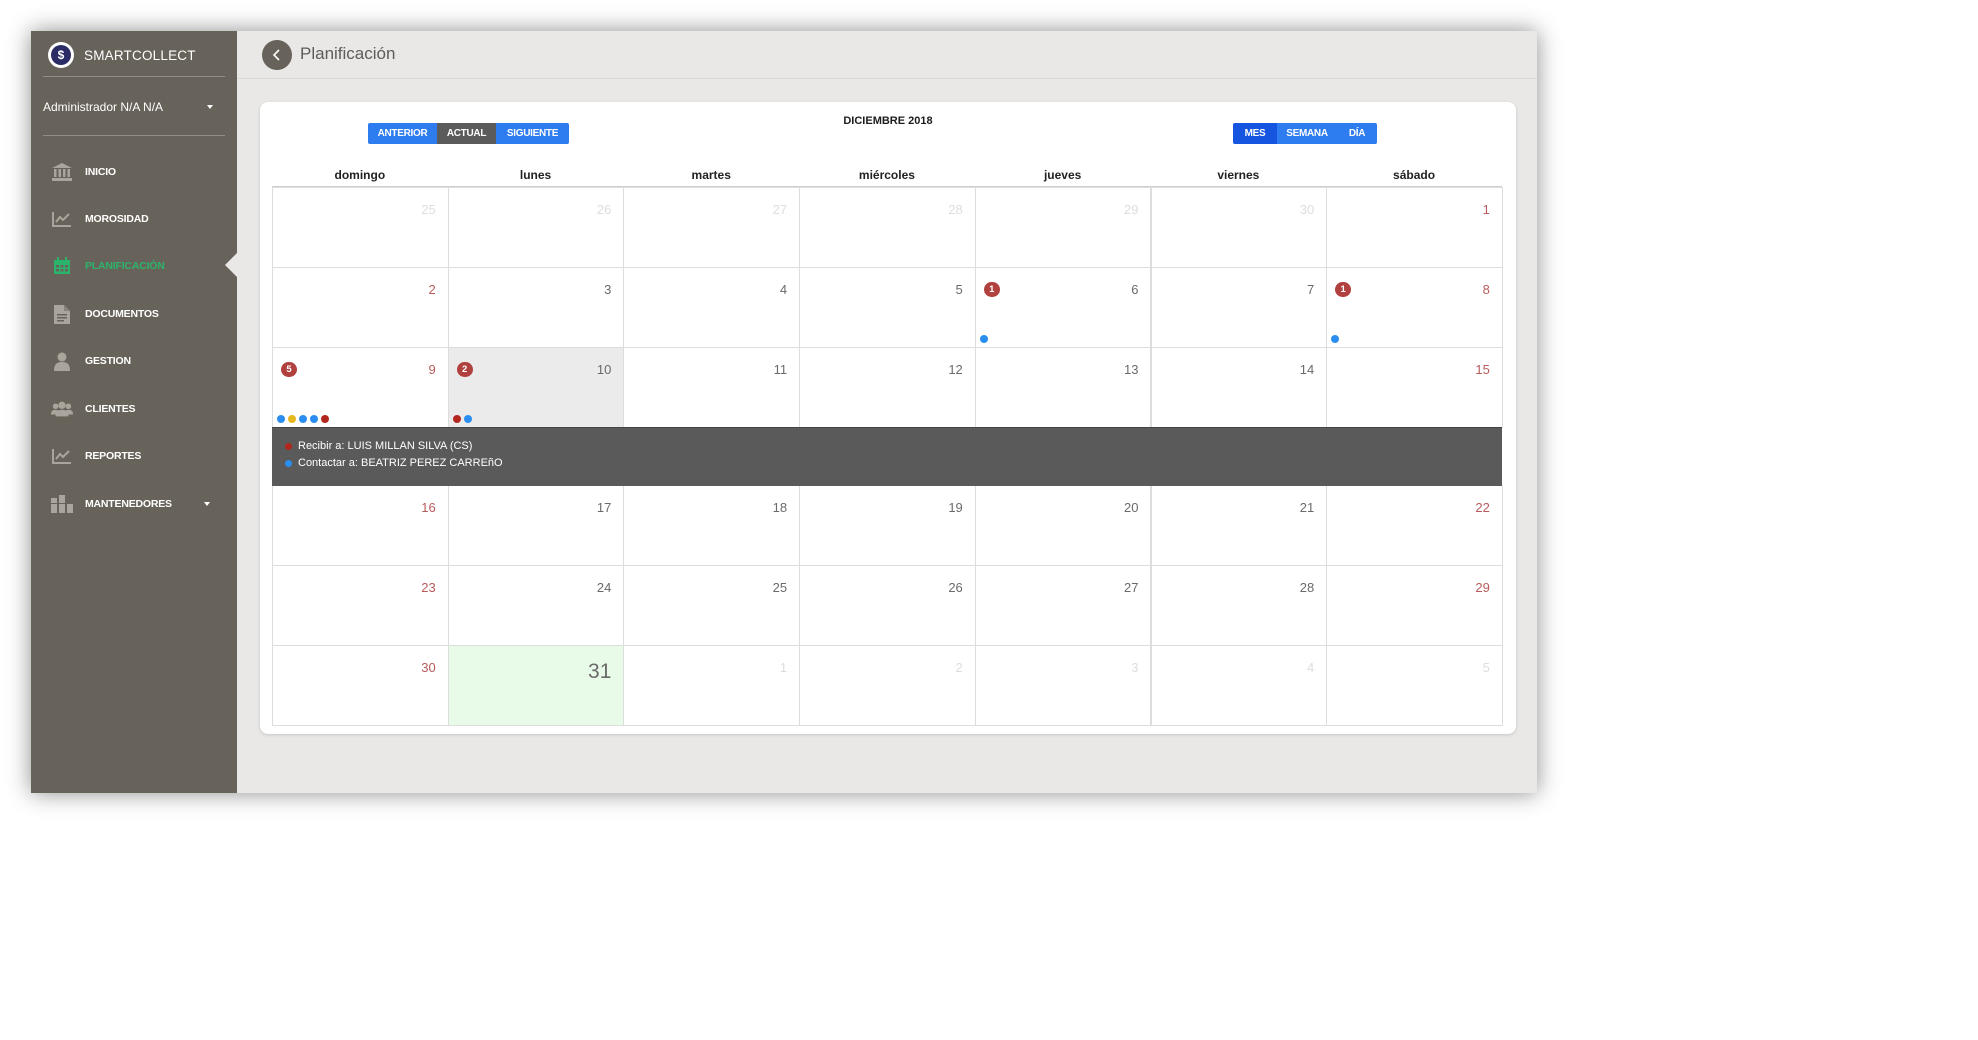  What do you see at coordinates (400, 463) in the screenshot?
I see `event-text: Contactar a: BEATRIZ PEREZ CARREñO` at bounding box center [400, 463].